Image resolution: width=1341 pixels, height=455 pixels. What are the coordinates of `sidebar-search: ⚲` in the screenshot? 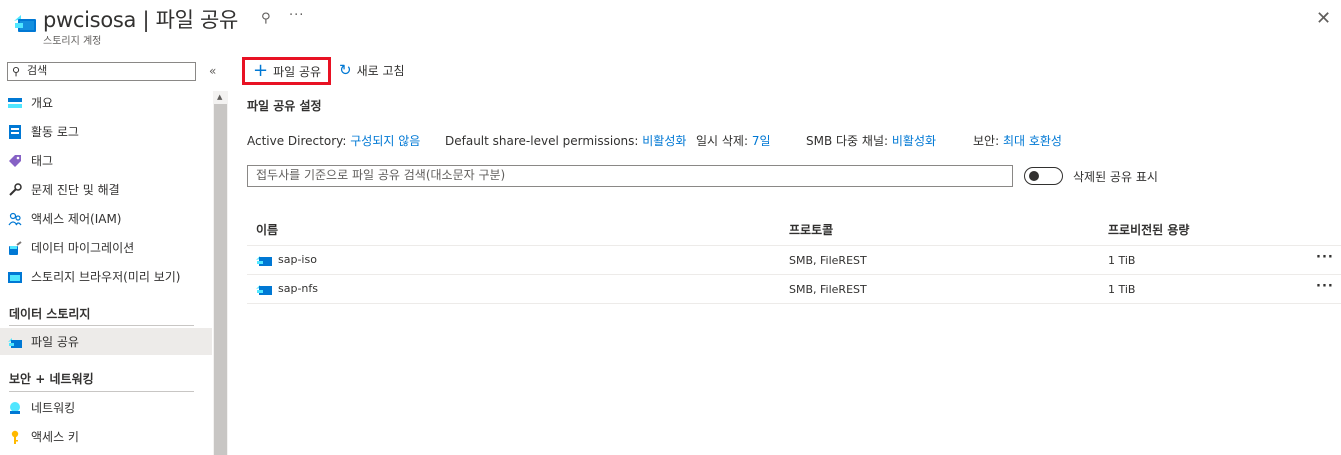 It's located at (101, 71).